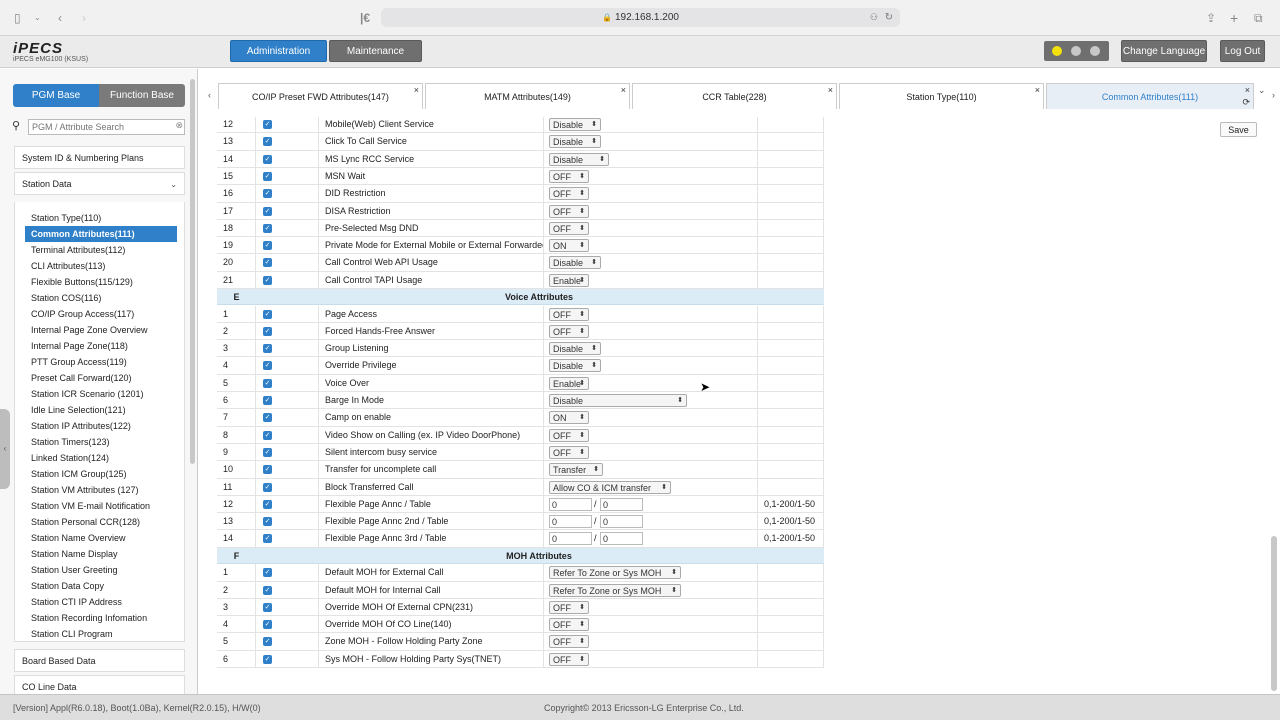  What do you see at coordinates (569, 280) in the screenshot?
I see `attribute-select: Enable ⬍` at bounding box center [569, 280].